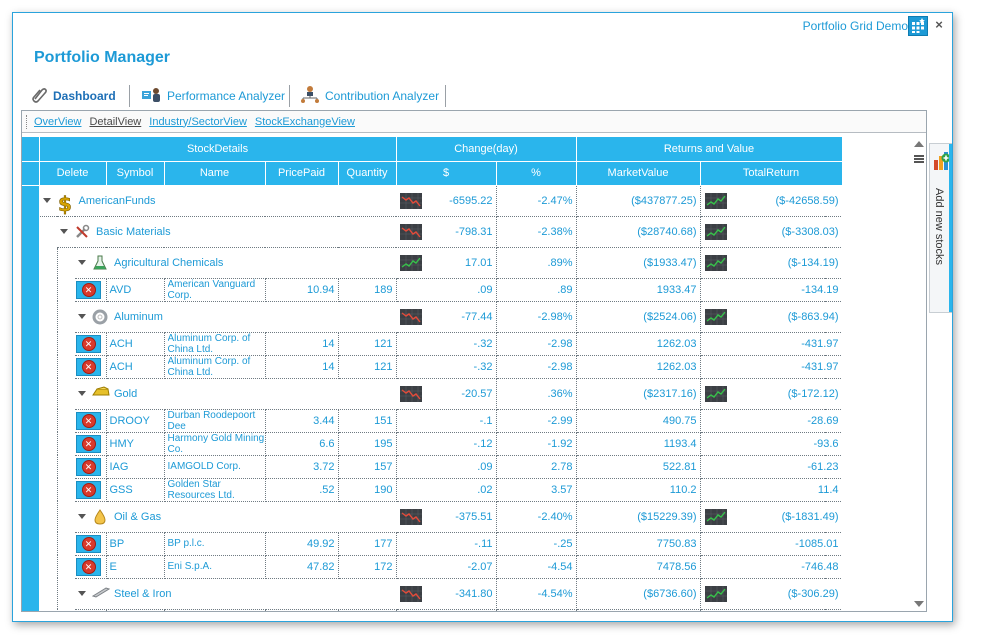  I want to click on change-dollar-cell: -.32, so click(446, 367).